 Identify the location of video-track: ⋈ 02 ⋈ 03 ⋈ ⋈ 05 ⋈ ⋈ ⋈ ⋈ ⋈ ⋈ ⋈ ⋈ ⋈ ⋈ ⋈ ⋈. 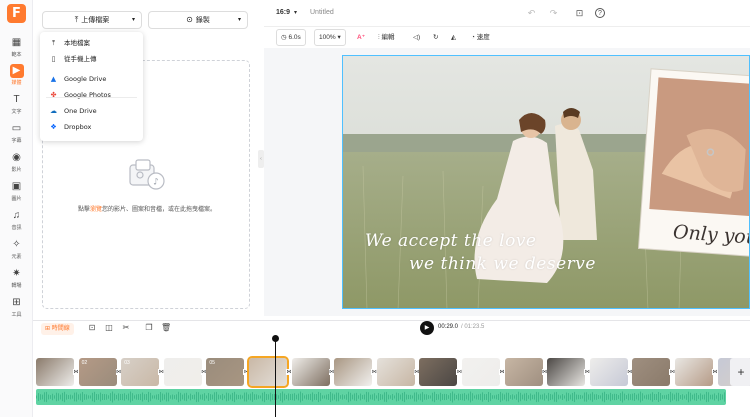
(393, 372).